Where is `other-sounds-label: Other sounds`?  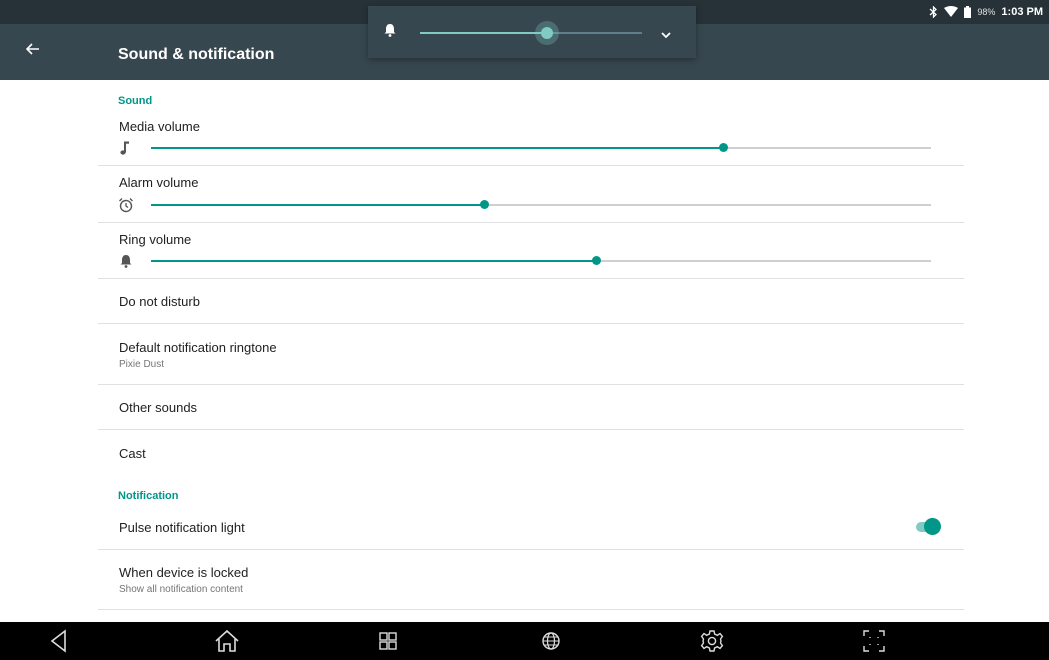 other-sounds-label: Other sounds is located at coordinates (158, 407).